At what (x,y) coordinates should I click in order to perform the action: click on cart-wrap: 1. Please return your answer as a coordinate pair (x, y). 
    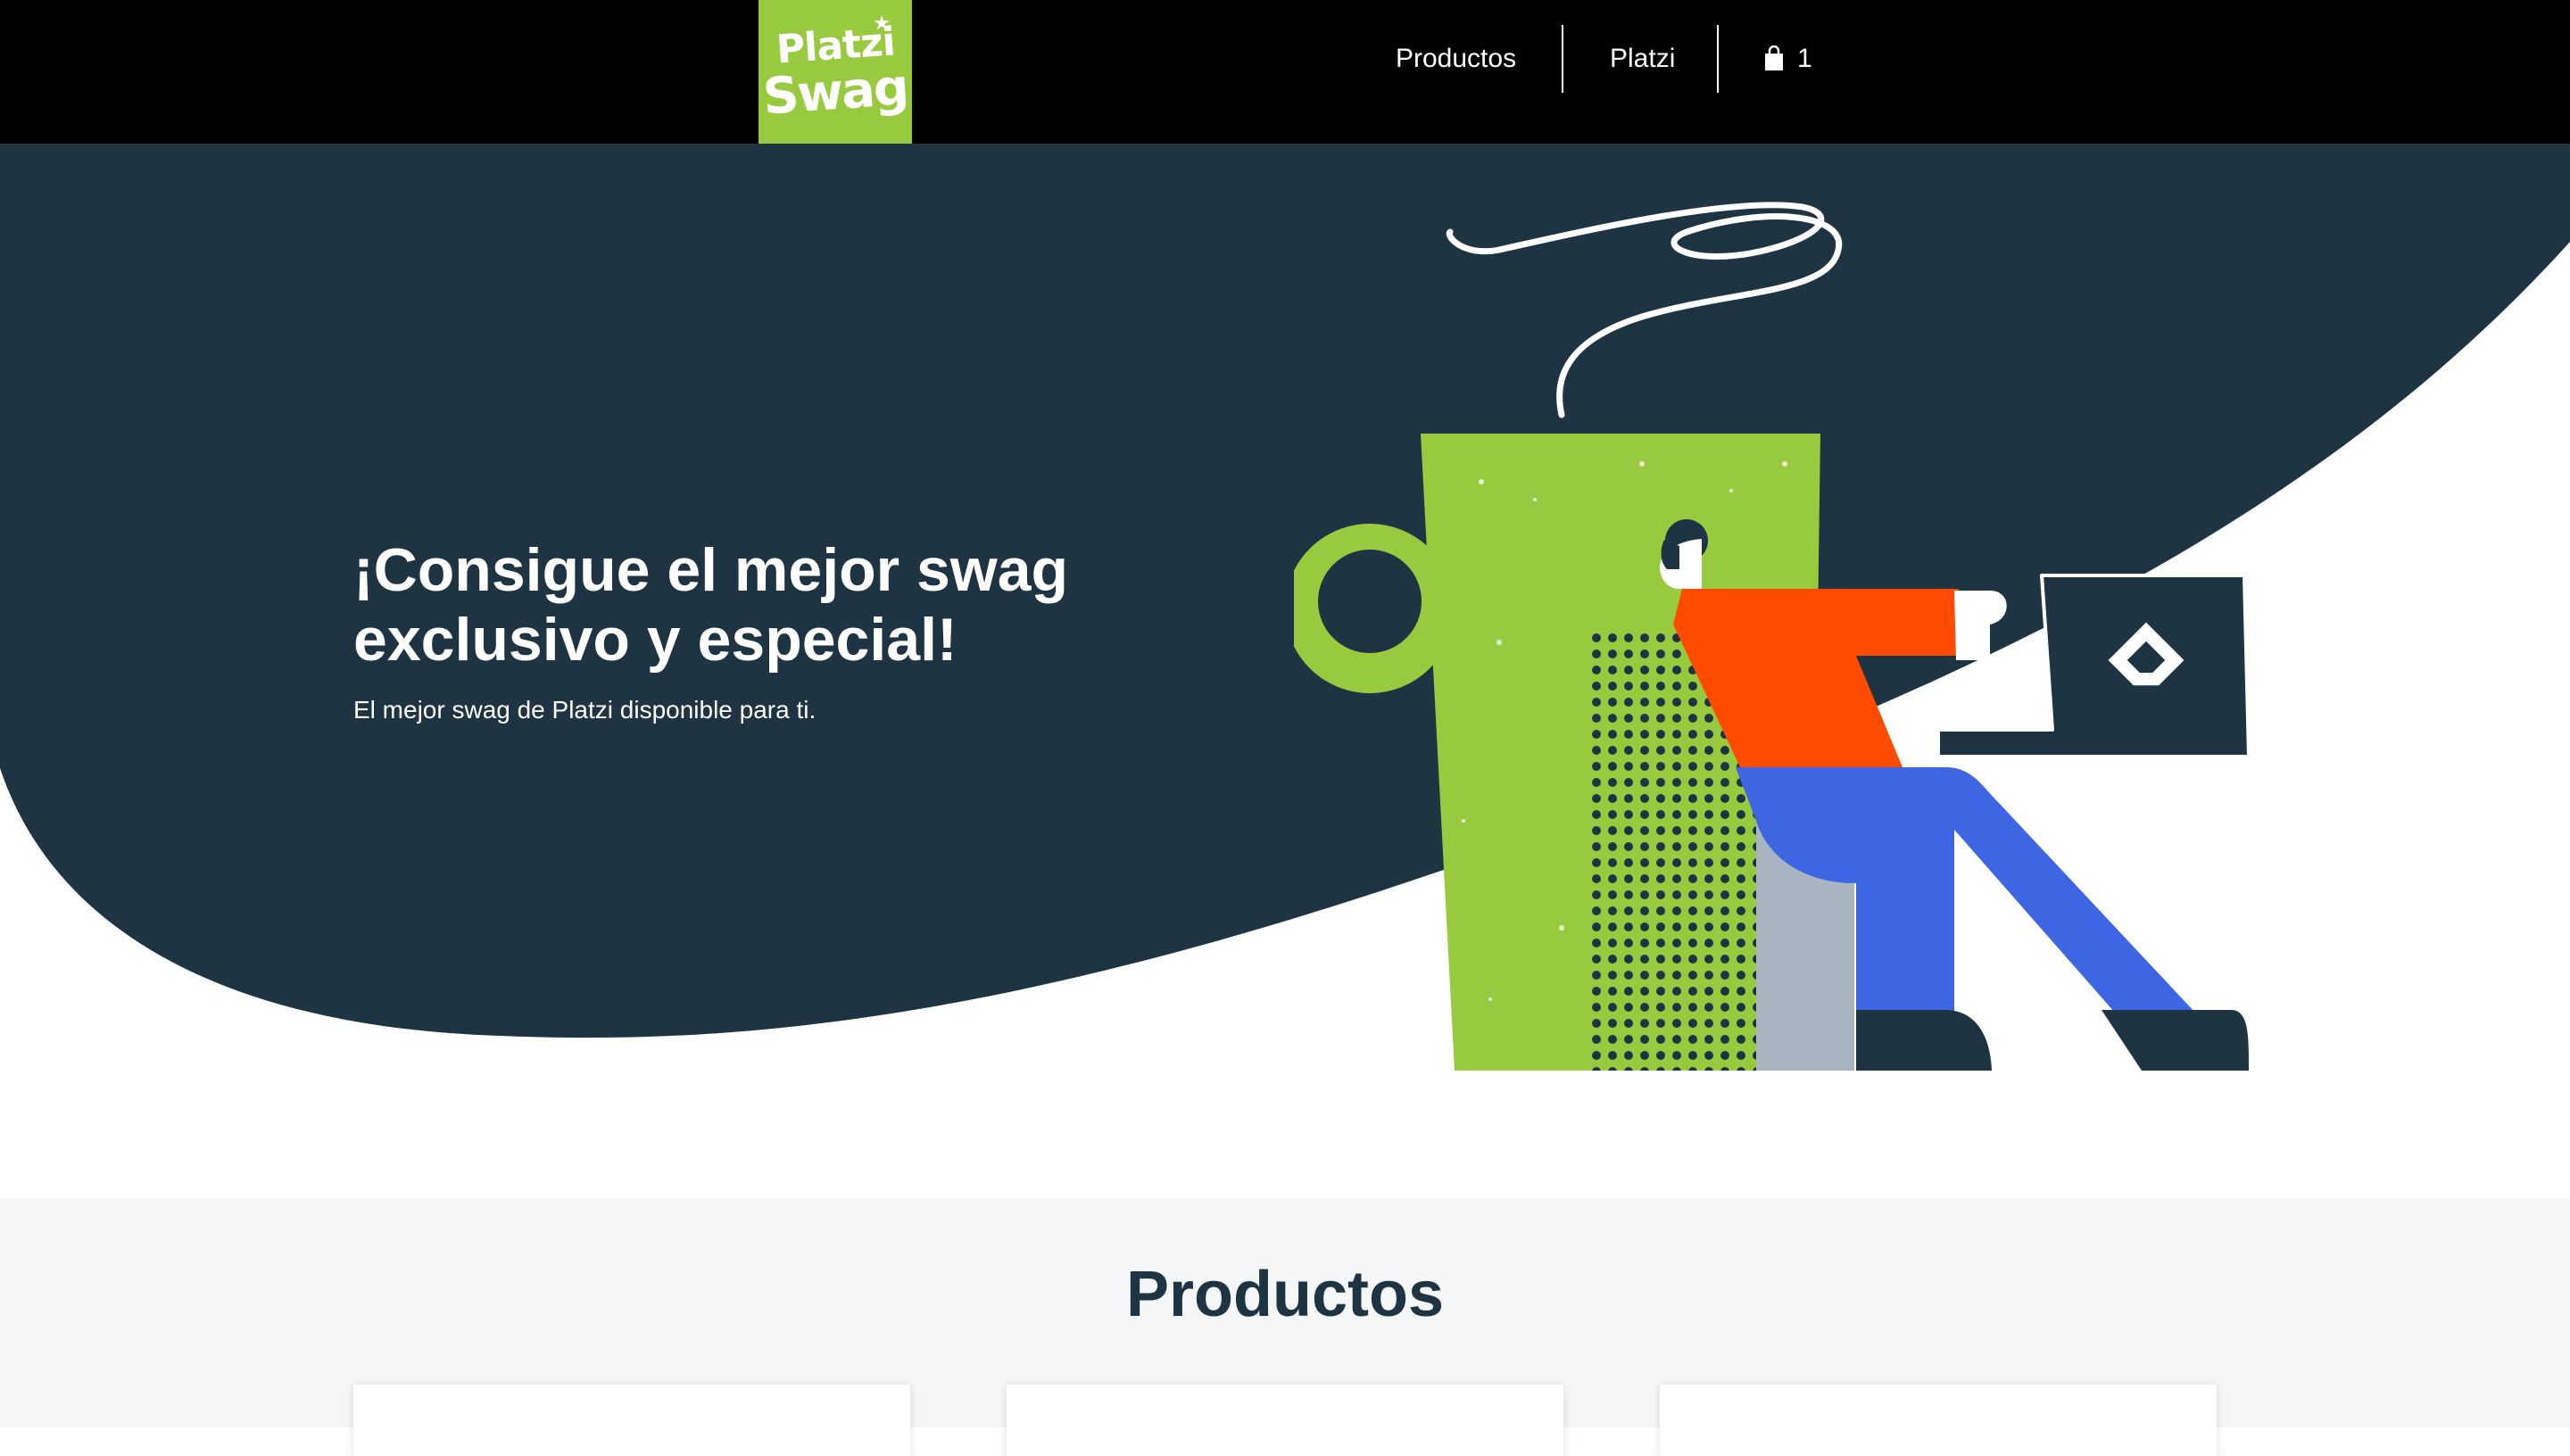
    Looking at the image, I should click on (1788, 59).